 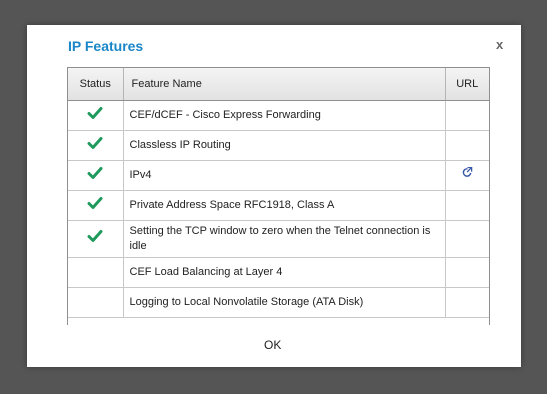 What do you see at coordinates (499, 44) in the screenshot?
I see `close-button: x` at bounding box center [499, 44].